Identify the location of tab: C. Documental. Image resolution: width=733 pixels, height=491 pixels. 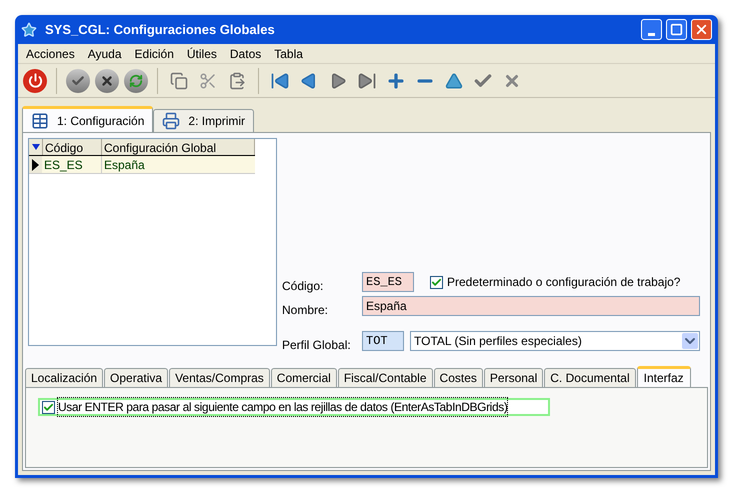
(590, 377).